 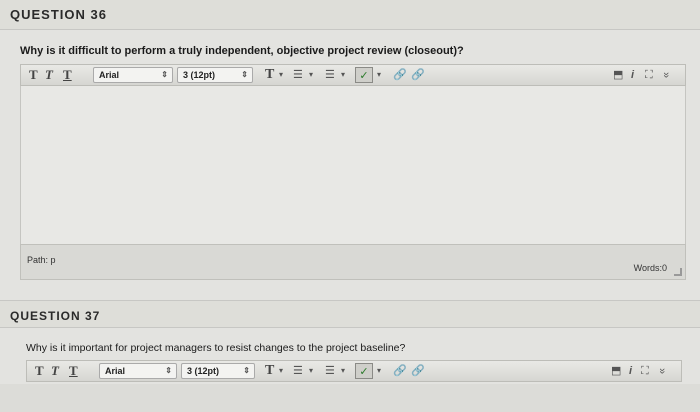 What do you see at coordinates (350, 314) in the screenshot?
I see `question-37-header: QUESTION 37` at bounding box center [350, 314].